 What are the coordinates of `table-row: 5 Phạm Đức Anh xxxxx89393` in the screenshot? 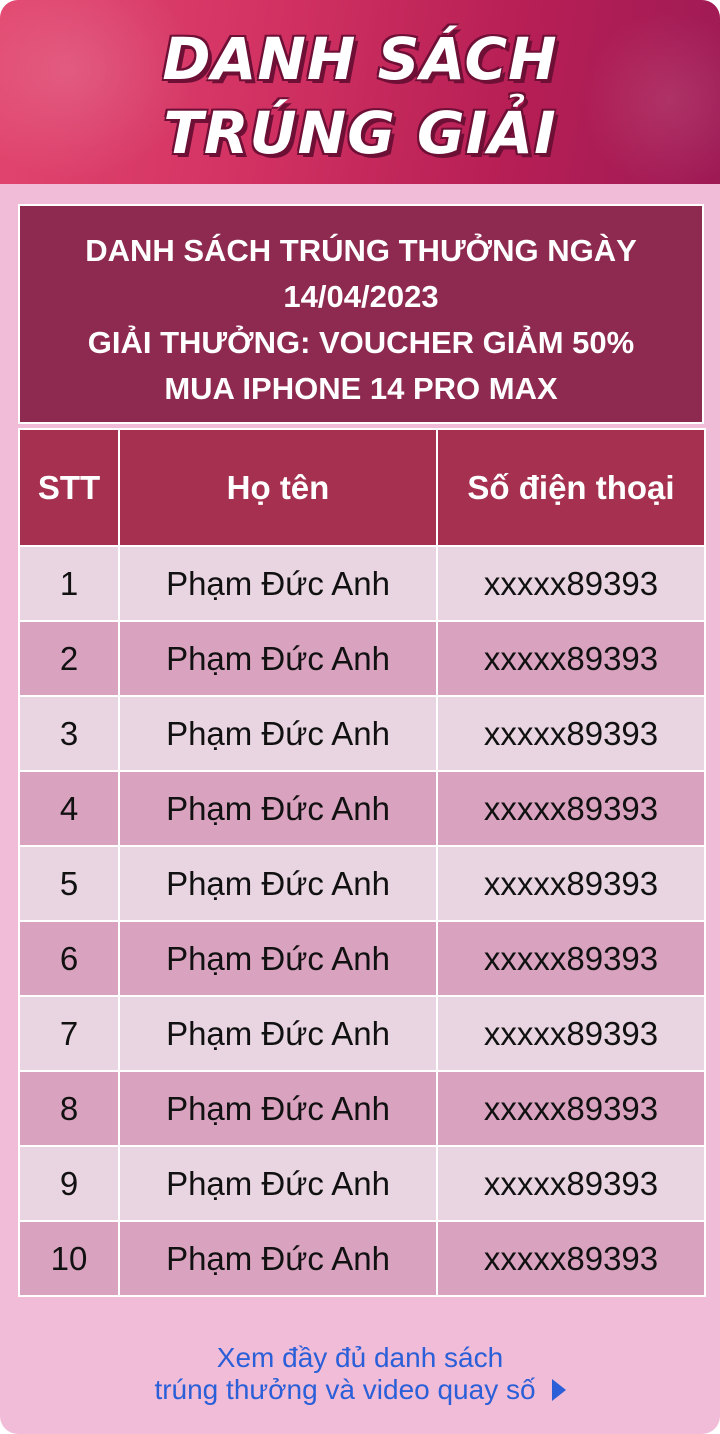 It's located at (362, 883).